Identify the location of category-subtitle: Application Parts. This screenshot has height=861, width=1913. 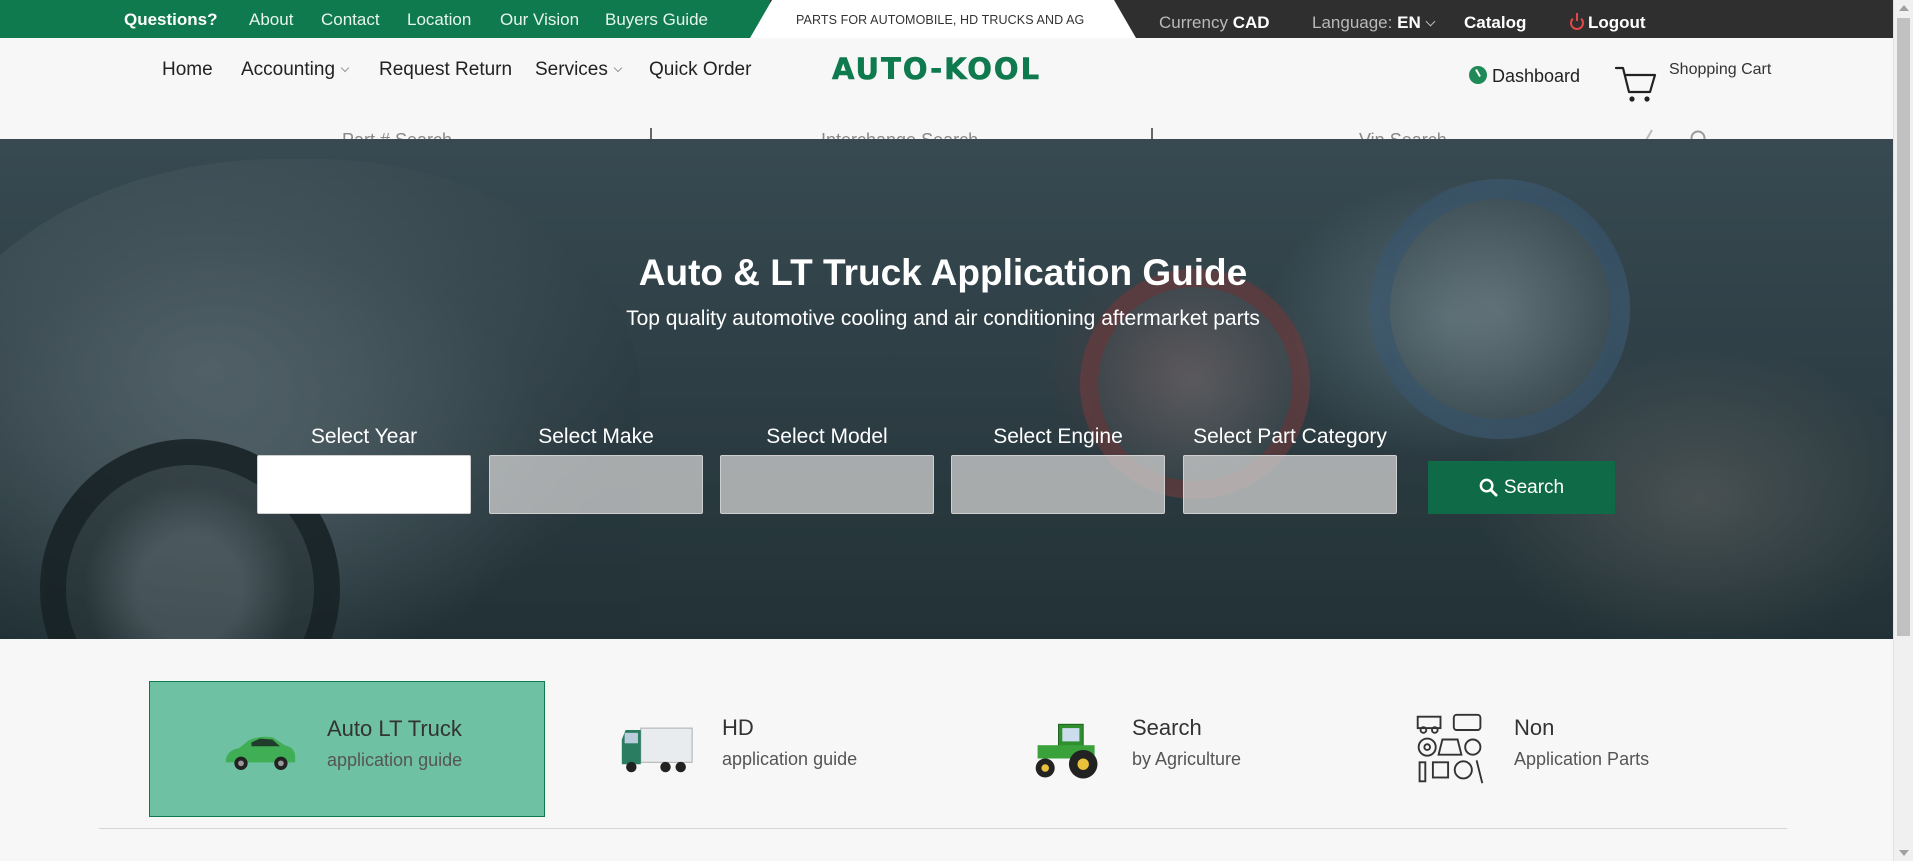
(1582, 759).